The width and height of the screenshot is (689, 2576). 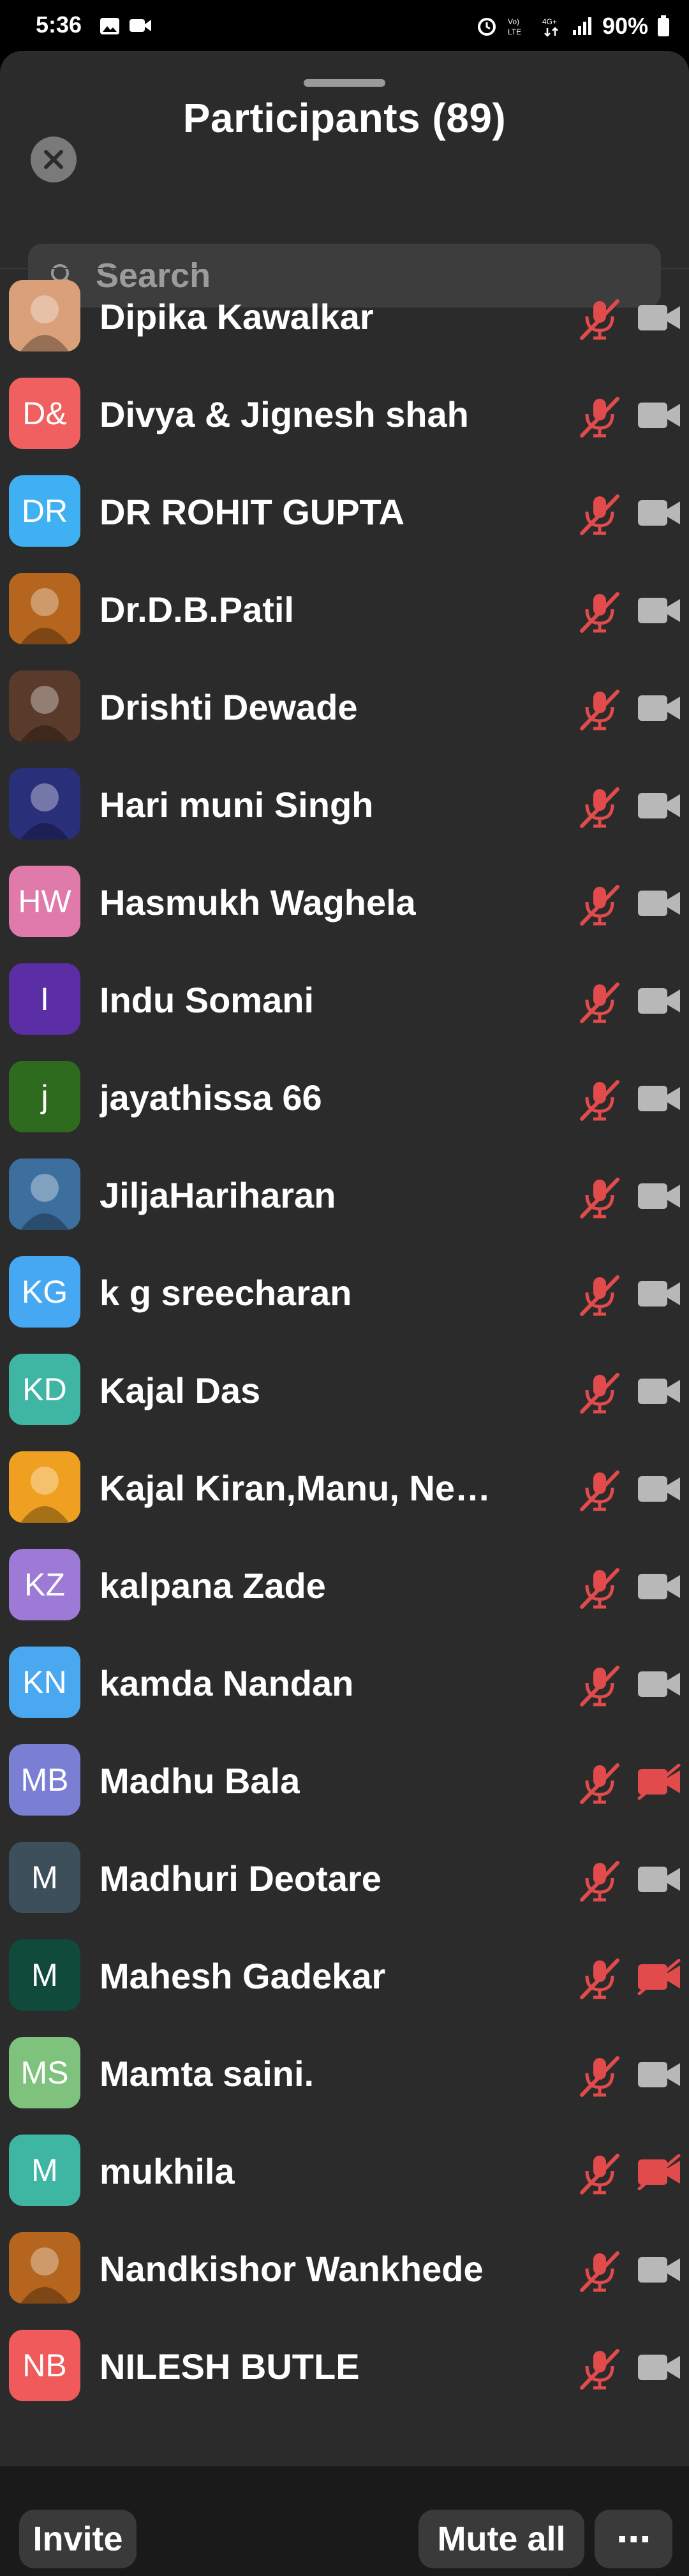 I want to click on mute-all-button: Mute all, so click(x=501, y=2539).